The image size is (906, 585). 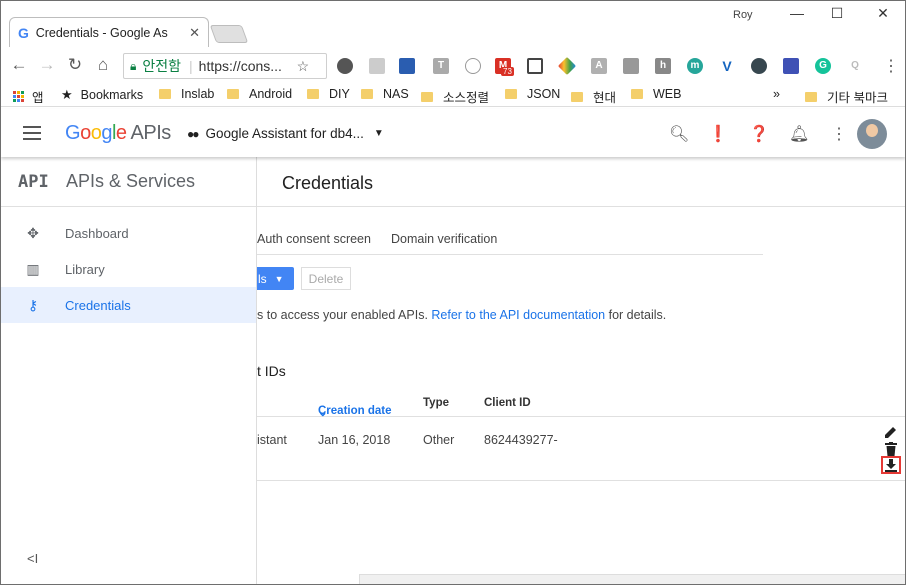 I want to click on angular-extension-icon: A, so click(x=599, y=66).